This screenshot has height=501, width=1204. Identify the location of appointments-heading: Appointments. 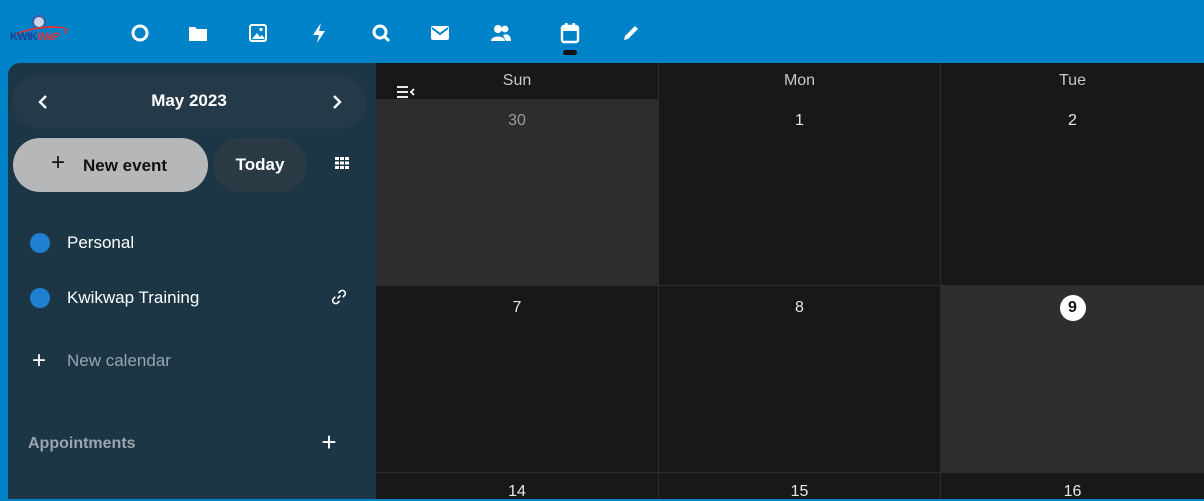
(82, 443).